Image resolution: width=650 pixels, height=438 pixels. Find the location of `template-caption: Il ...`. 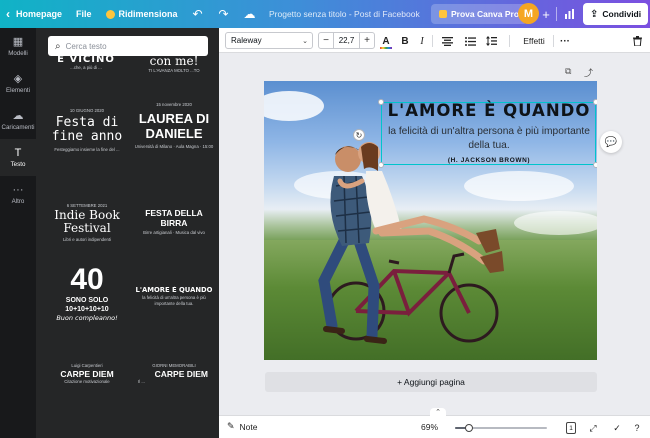

template-caption: Il ... is located at coordinates (141, 381).